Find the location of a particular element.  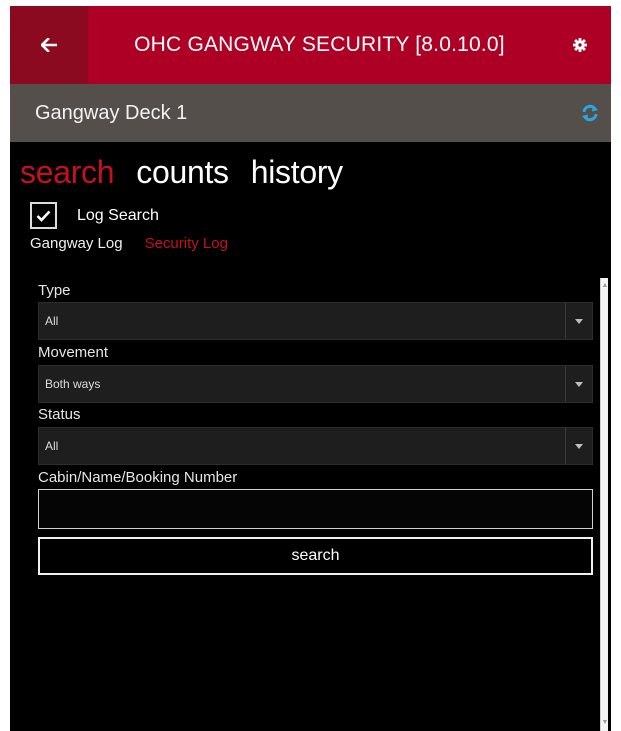

status-select-value: All is located at coordinates (52, 446).